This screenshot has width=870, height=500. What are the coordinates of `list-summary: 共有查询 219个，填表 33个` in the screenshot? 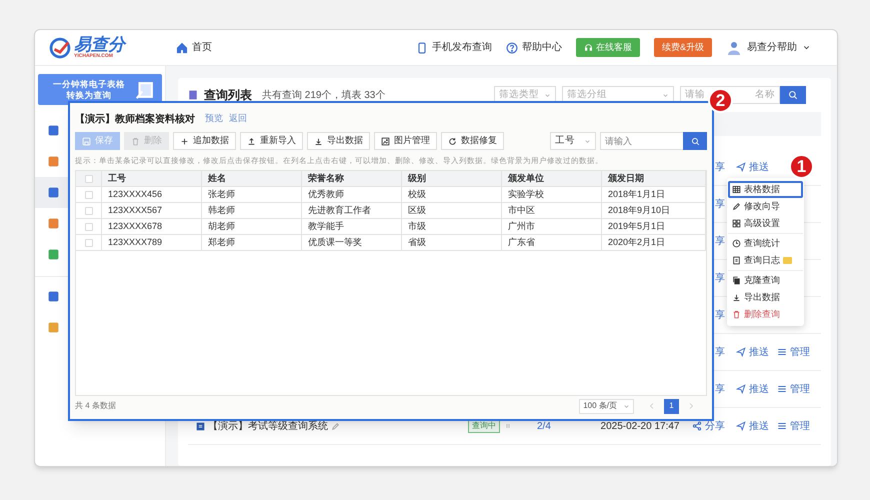 It's located at (324, 95).